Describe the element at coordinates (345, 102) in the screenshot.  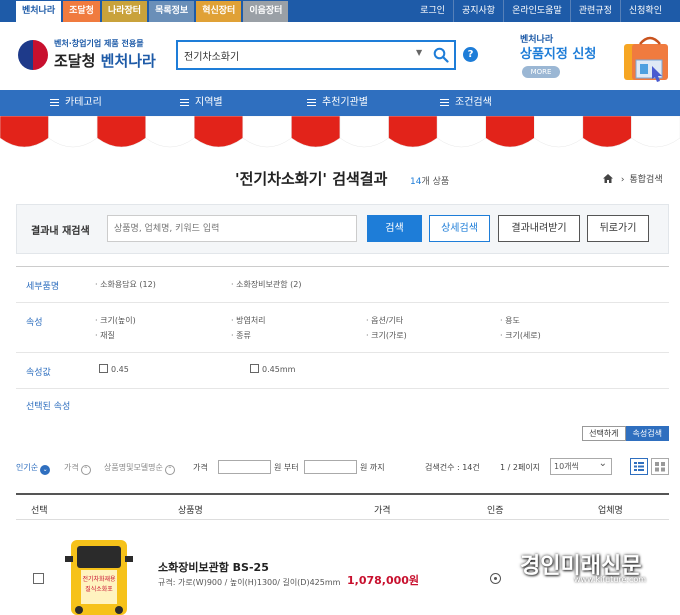
I see `nav-recommended-org-label: 추천기관별` at that location.